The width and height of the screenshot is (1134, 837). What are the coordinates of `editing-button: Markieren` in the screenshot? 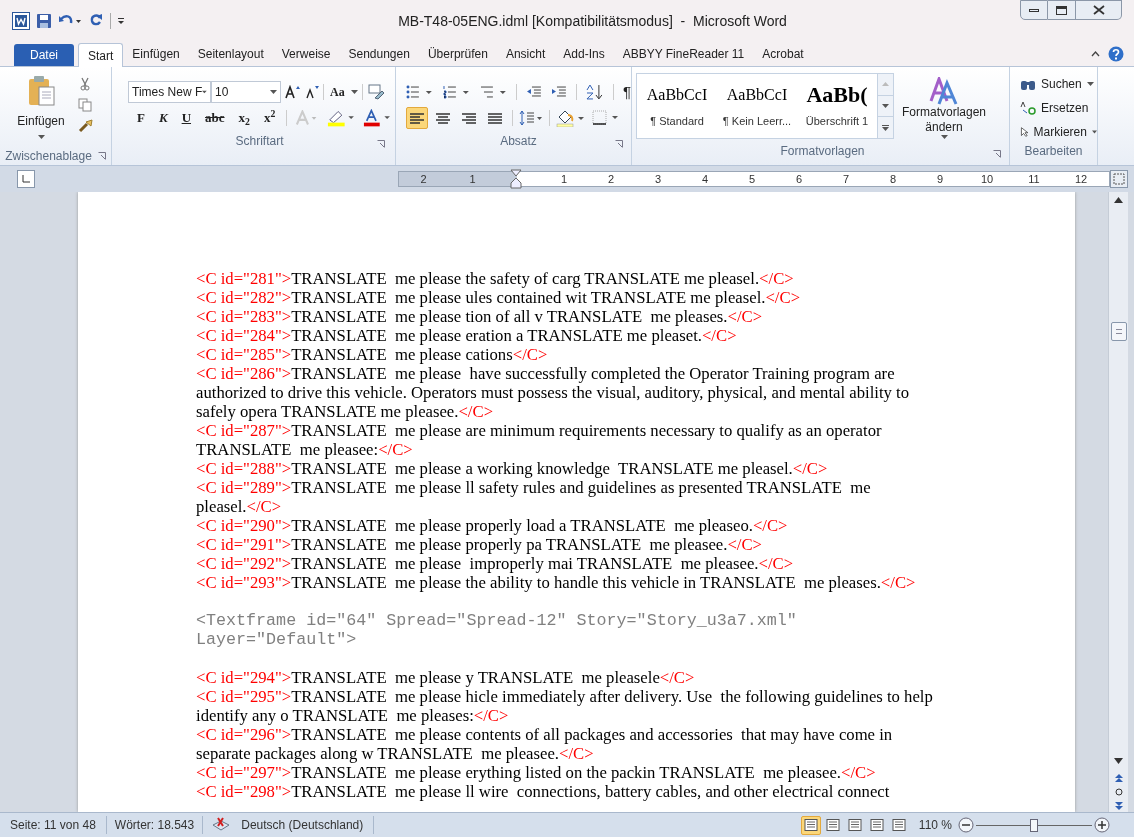 It's located at (1058, 131).